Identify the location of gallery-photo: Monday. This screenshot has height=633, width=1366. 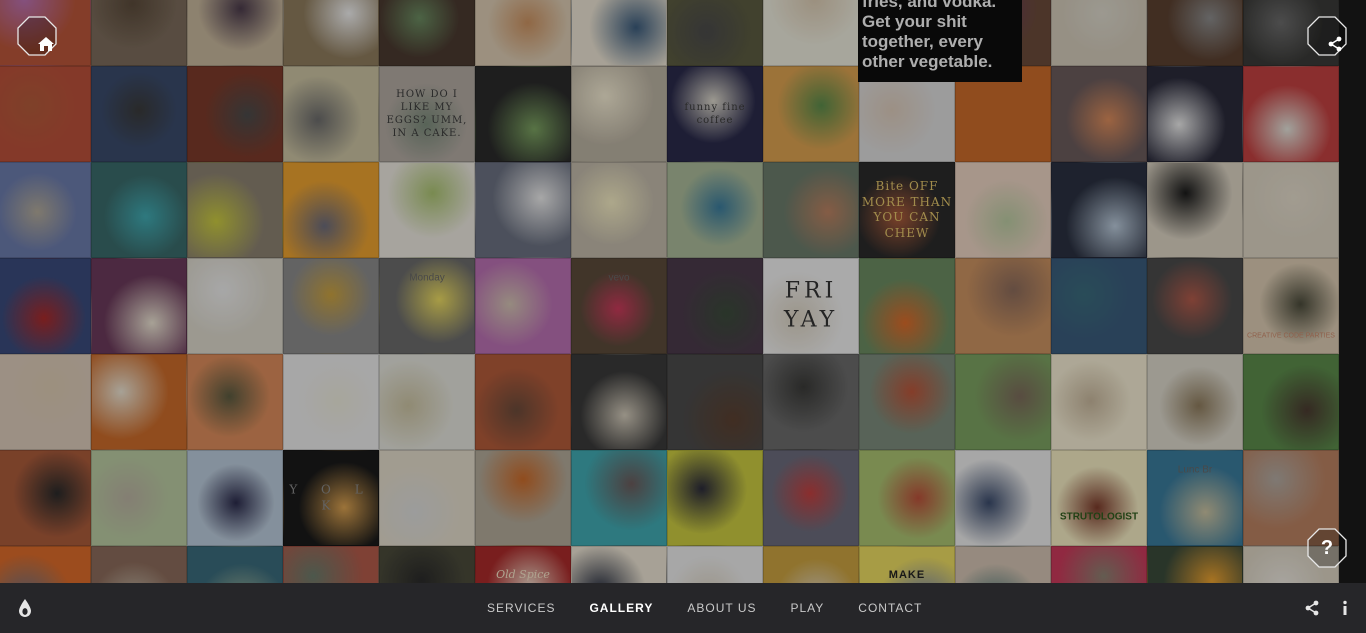
(427, 306).